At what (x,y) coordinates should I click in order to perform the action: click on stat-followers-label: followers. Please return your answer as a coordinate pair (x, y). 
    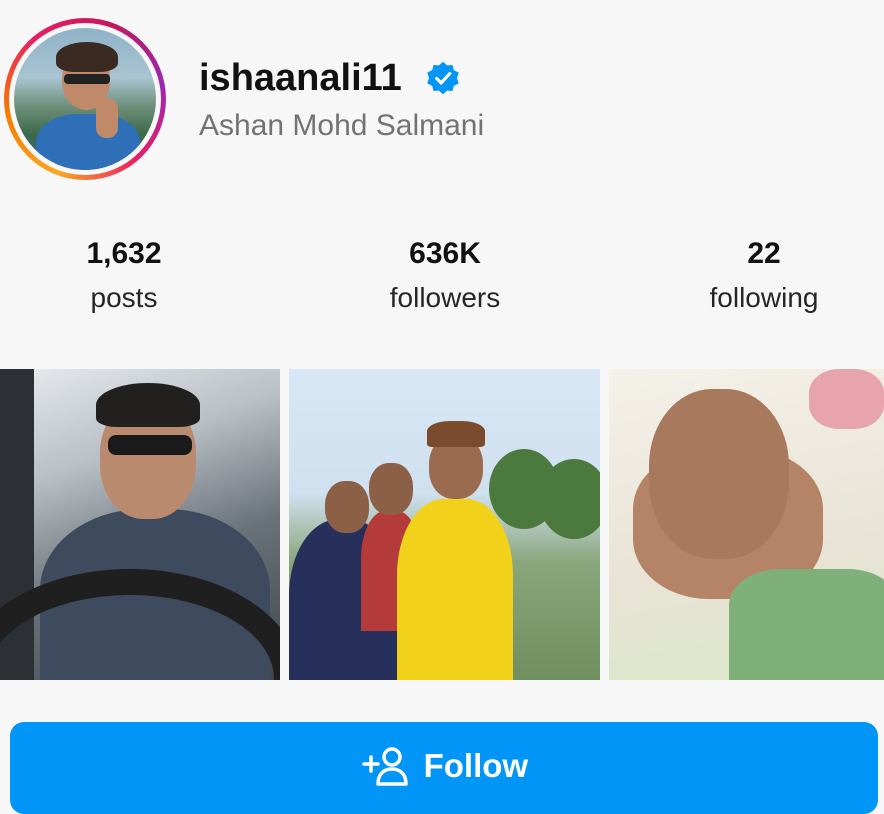
    Looking at the image, I should click on (445, 297).